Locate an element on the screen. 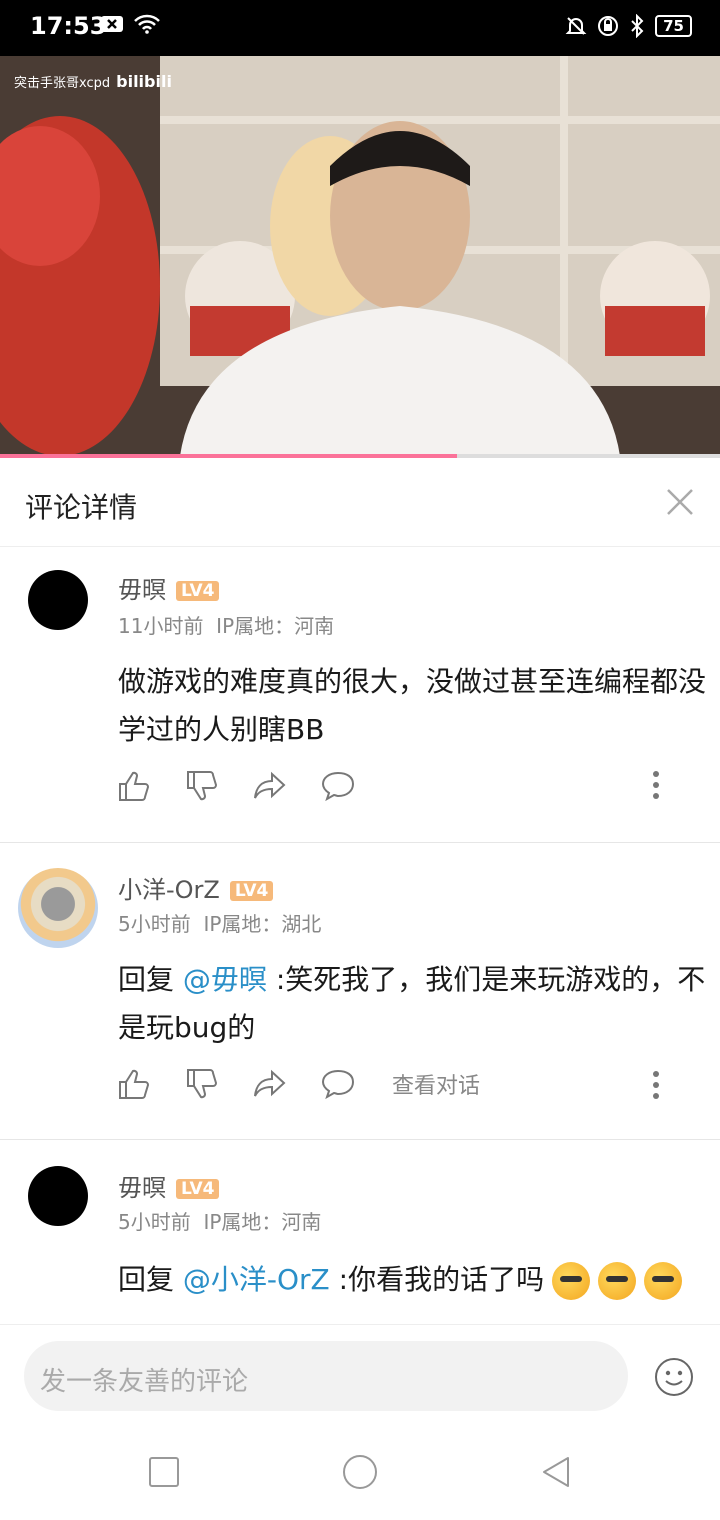 This screenshot has width=720, height=1520. wifi-icon is located at coordinates (147, 24).